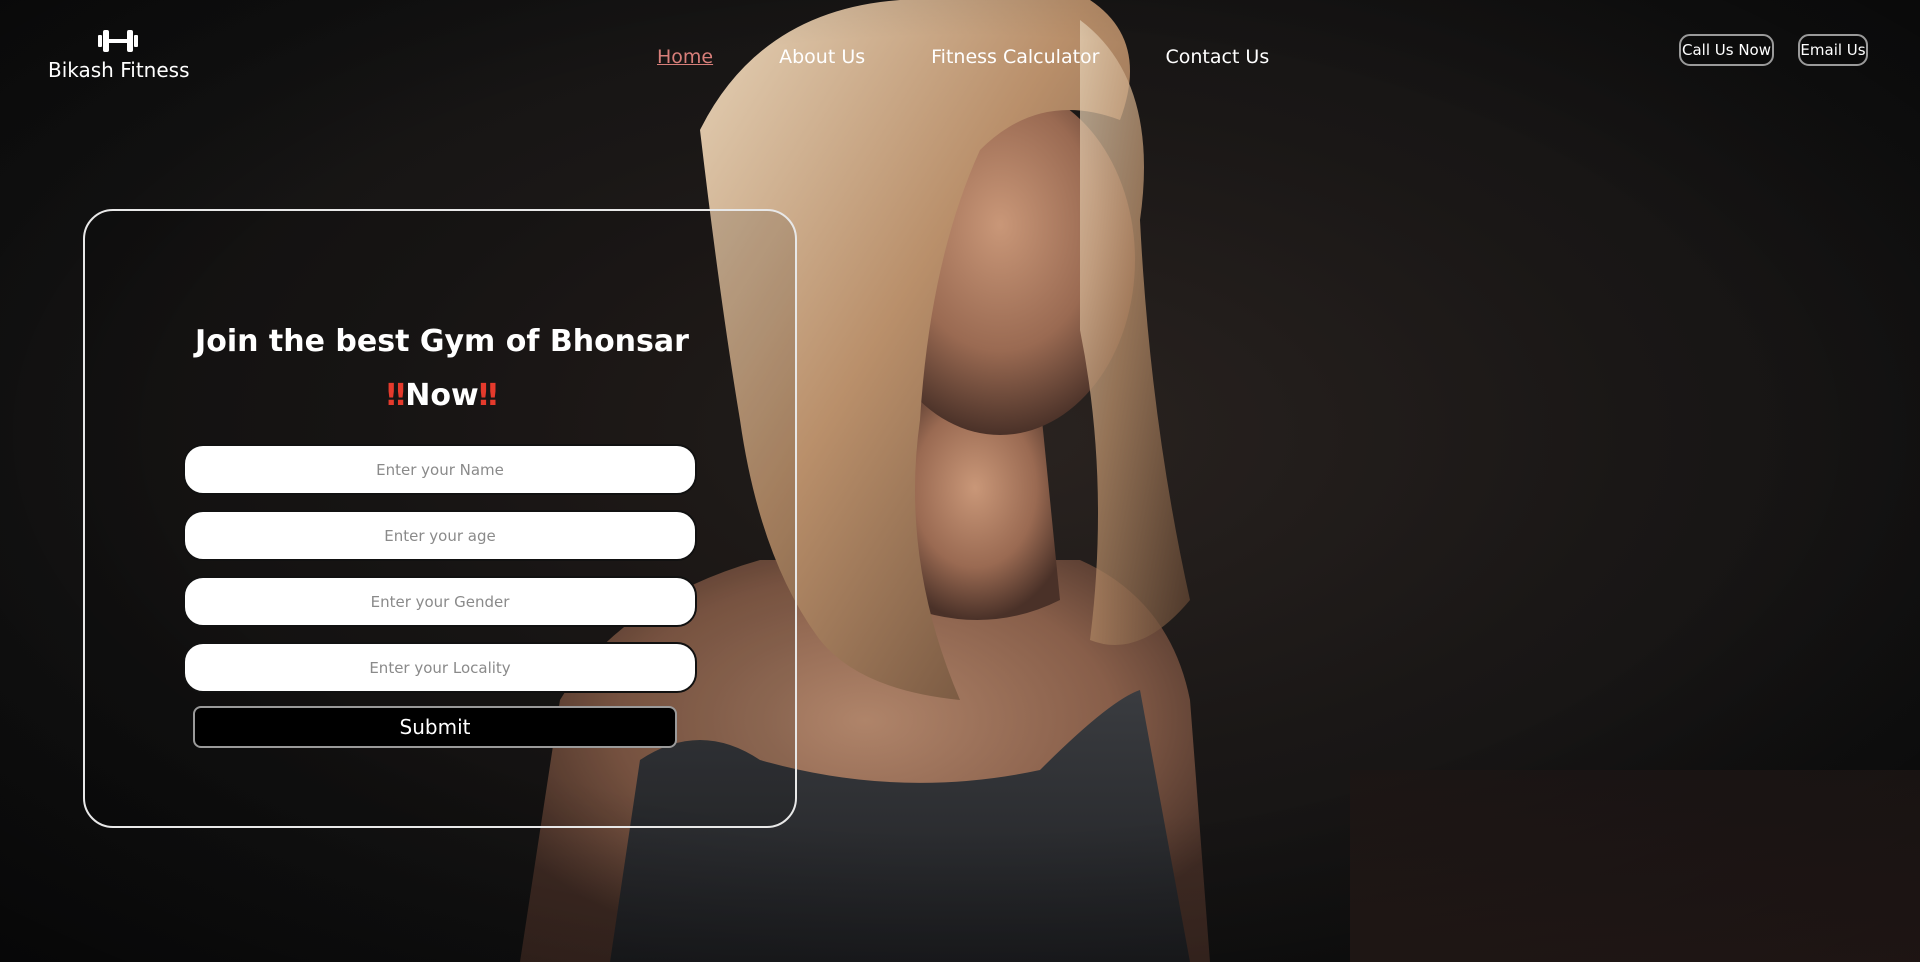 The image size is (1920, 963). What do you see at coordinates (442, 369) in the screenshot?
I see `form-title: Join the best Gym of Bhonsar ‼Now‼` at bounding box center [442, 369].